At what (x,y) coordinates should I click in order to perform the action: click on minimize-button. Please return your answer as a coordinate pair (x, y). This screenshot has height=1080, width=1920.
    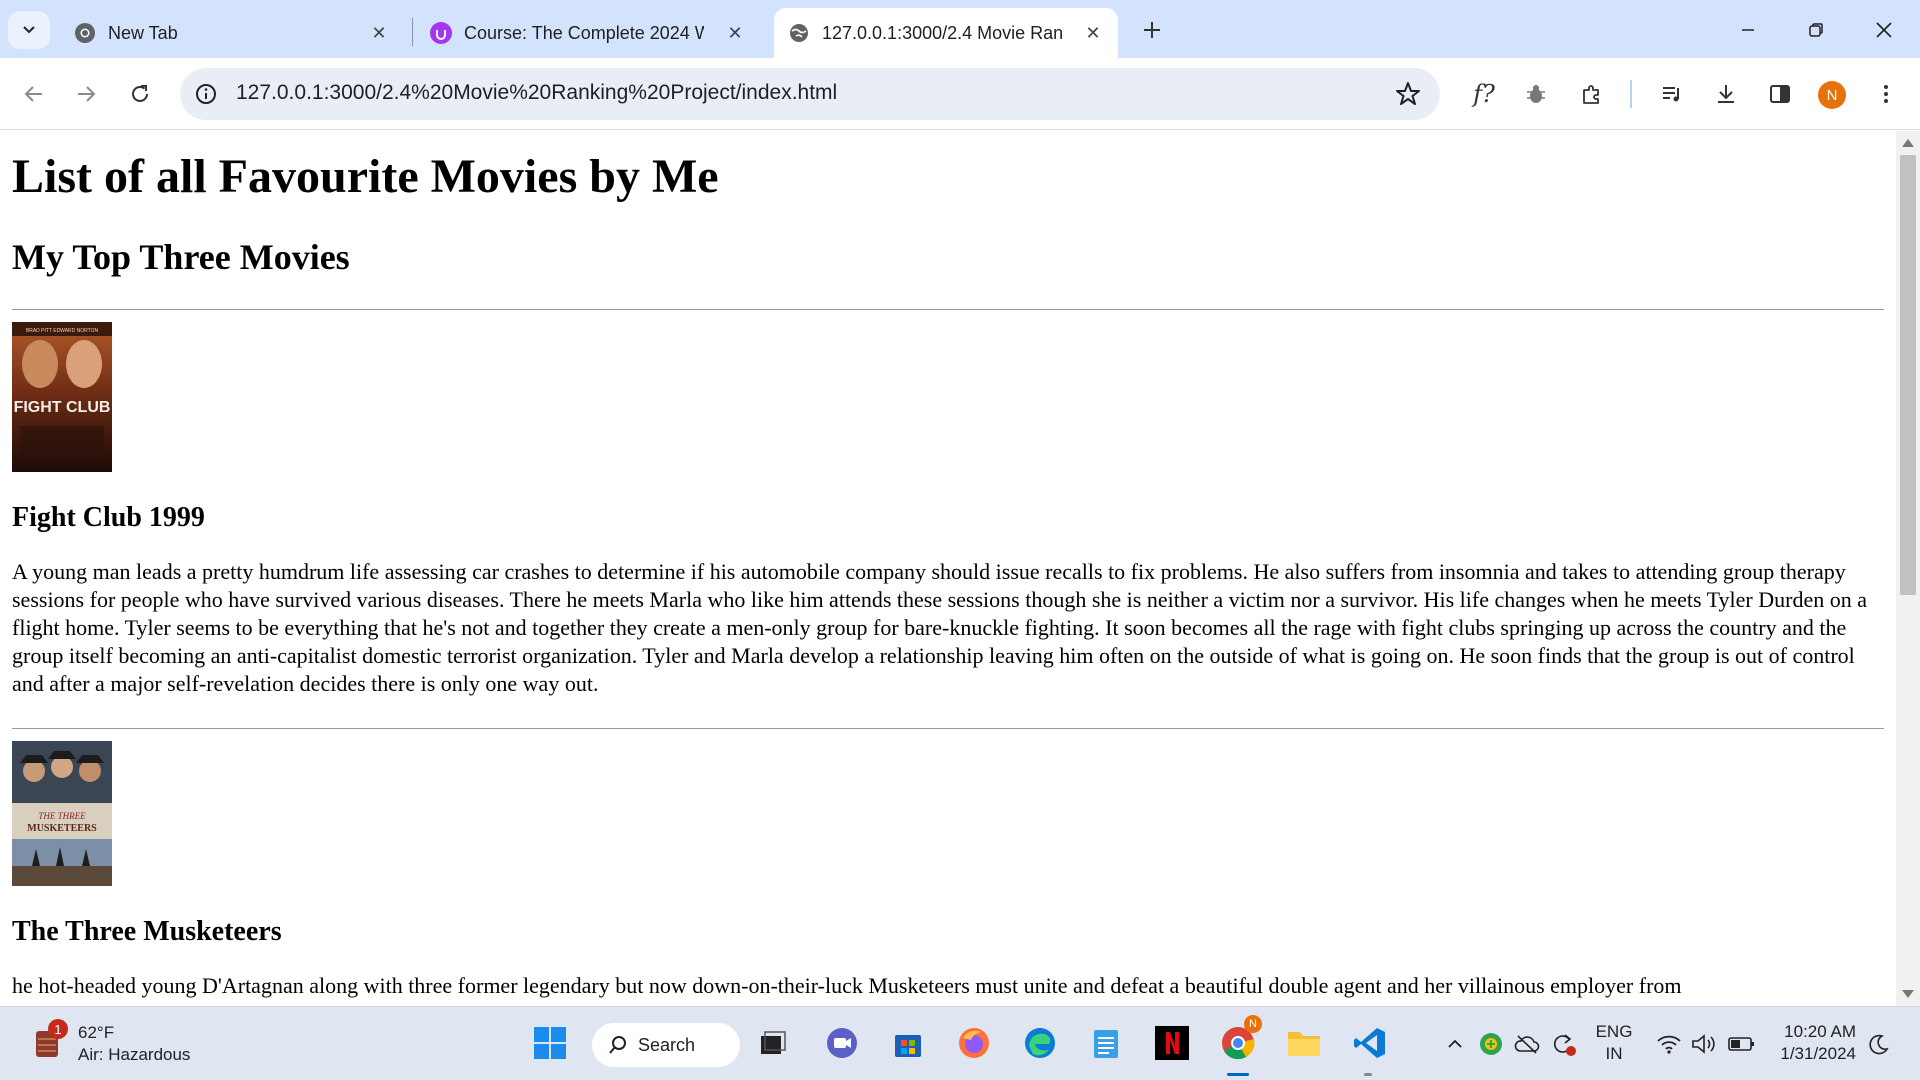
    Looking at the image, I should click on (1748, 30).